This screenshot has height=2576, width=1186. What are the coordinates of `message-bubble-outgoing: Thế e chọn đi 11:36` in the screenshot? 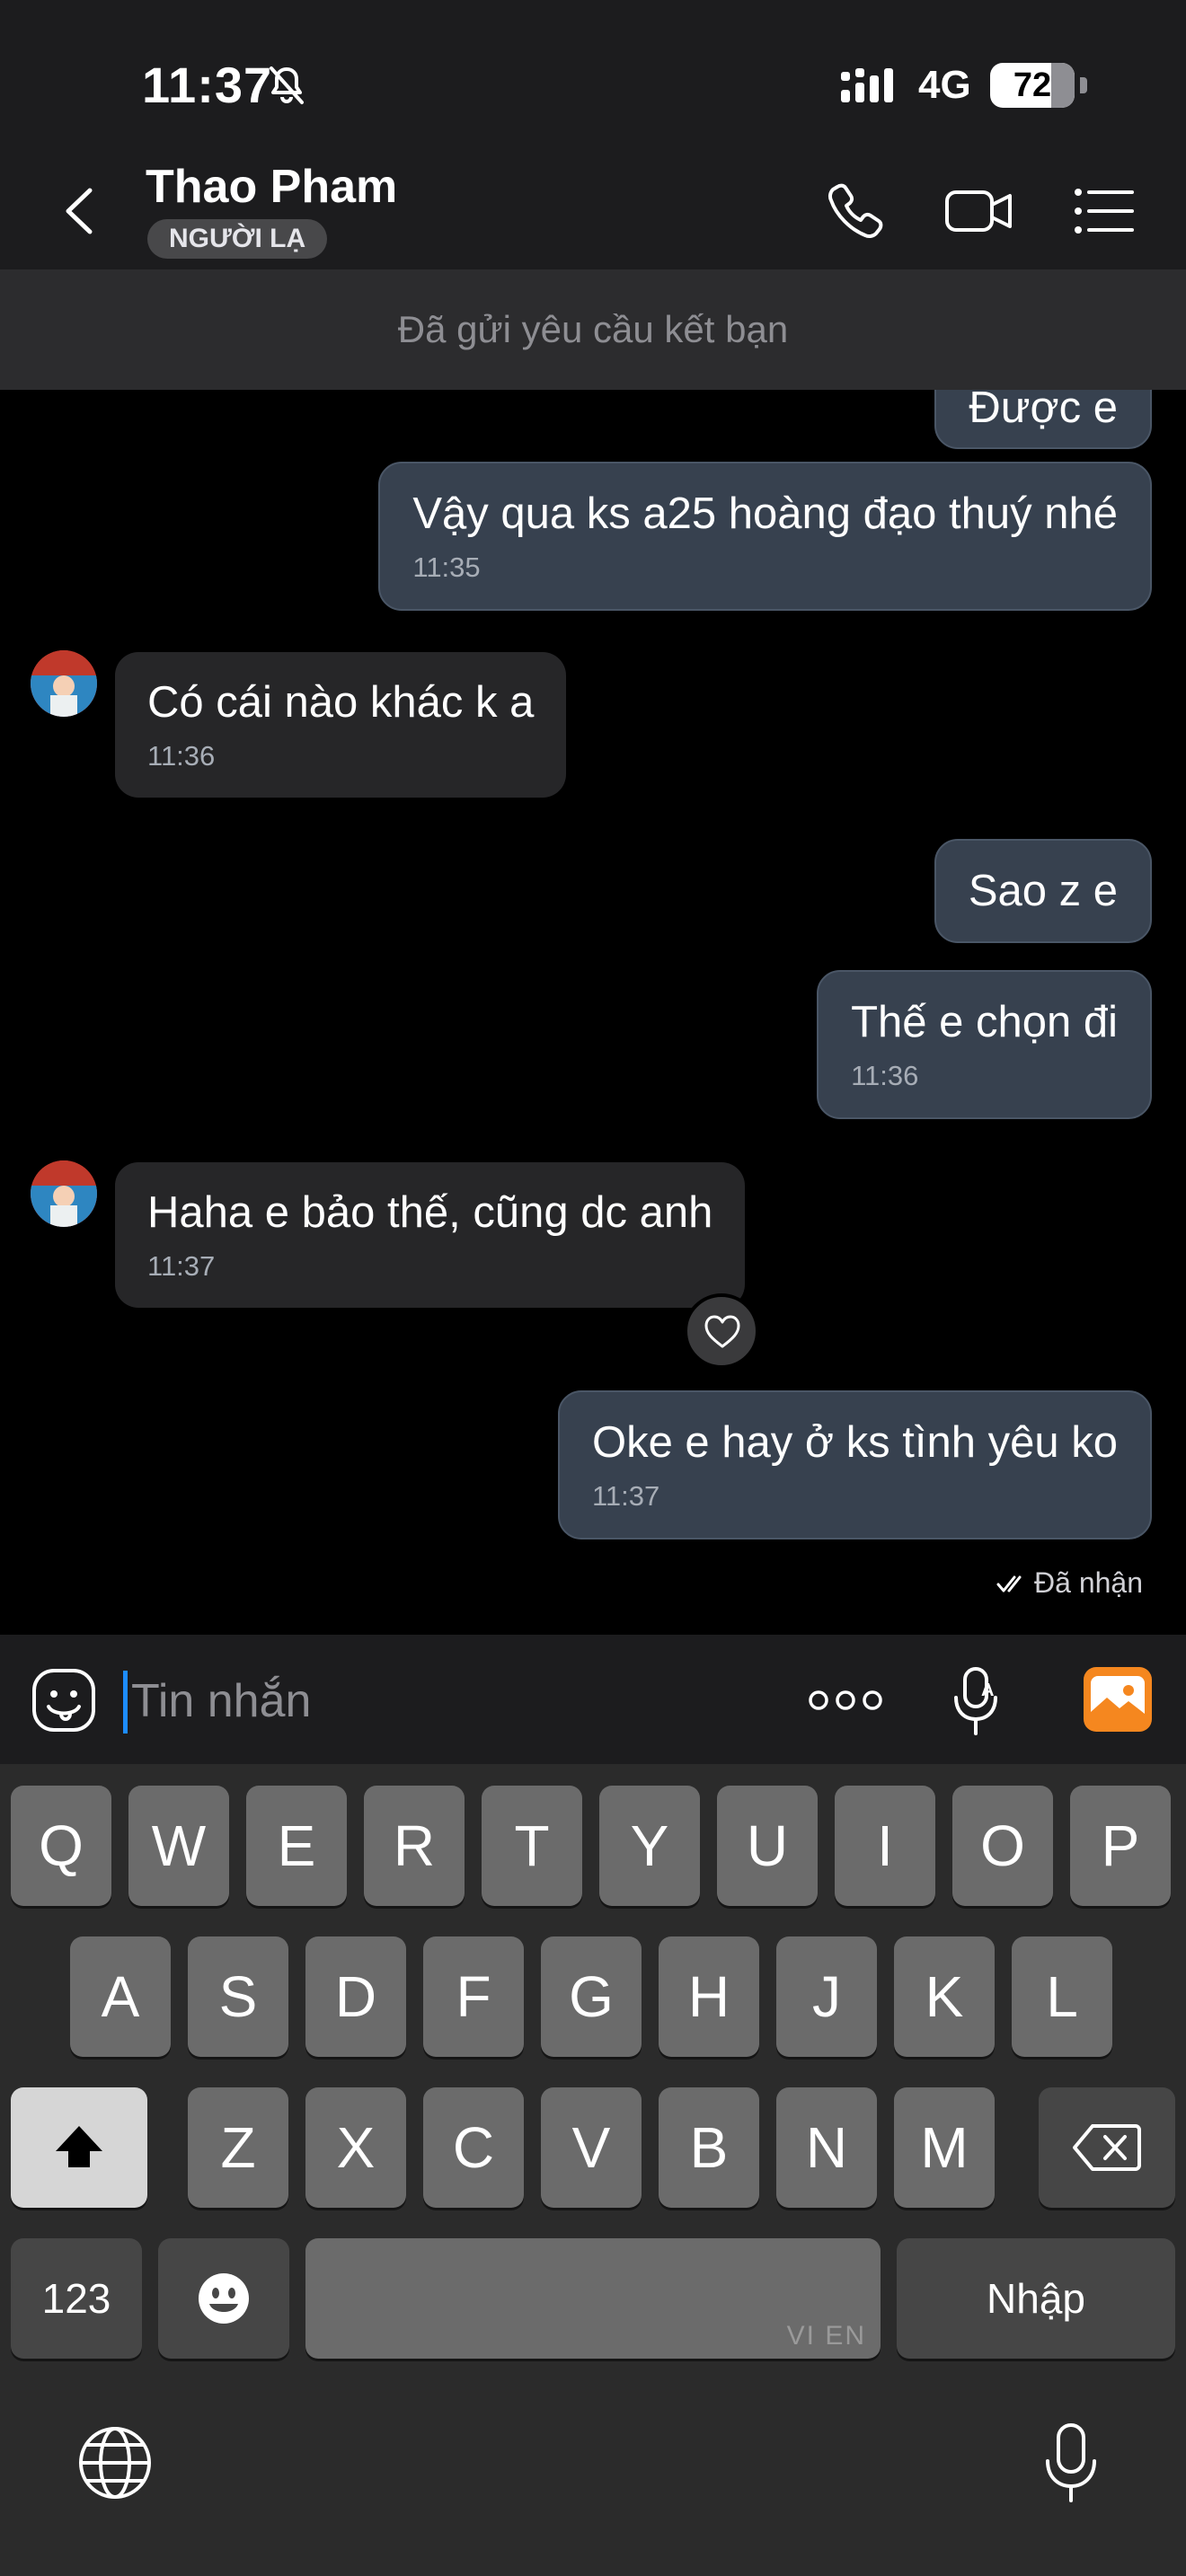 It's located at (984, 1044).